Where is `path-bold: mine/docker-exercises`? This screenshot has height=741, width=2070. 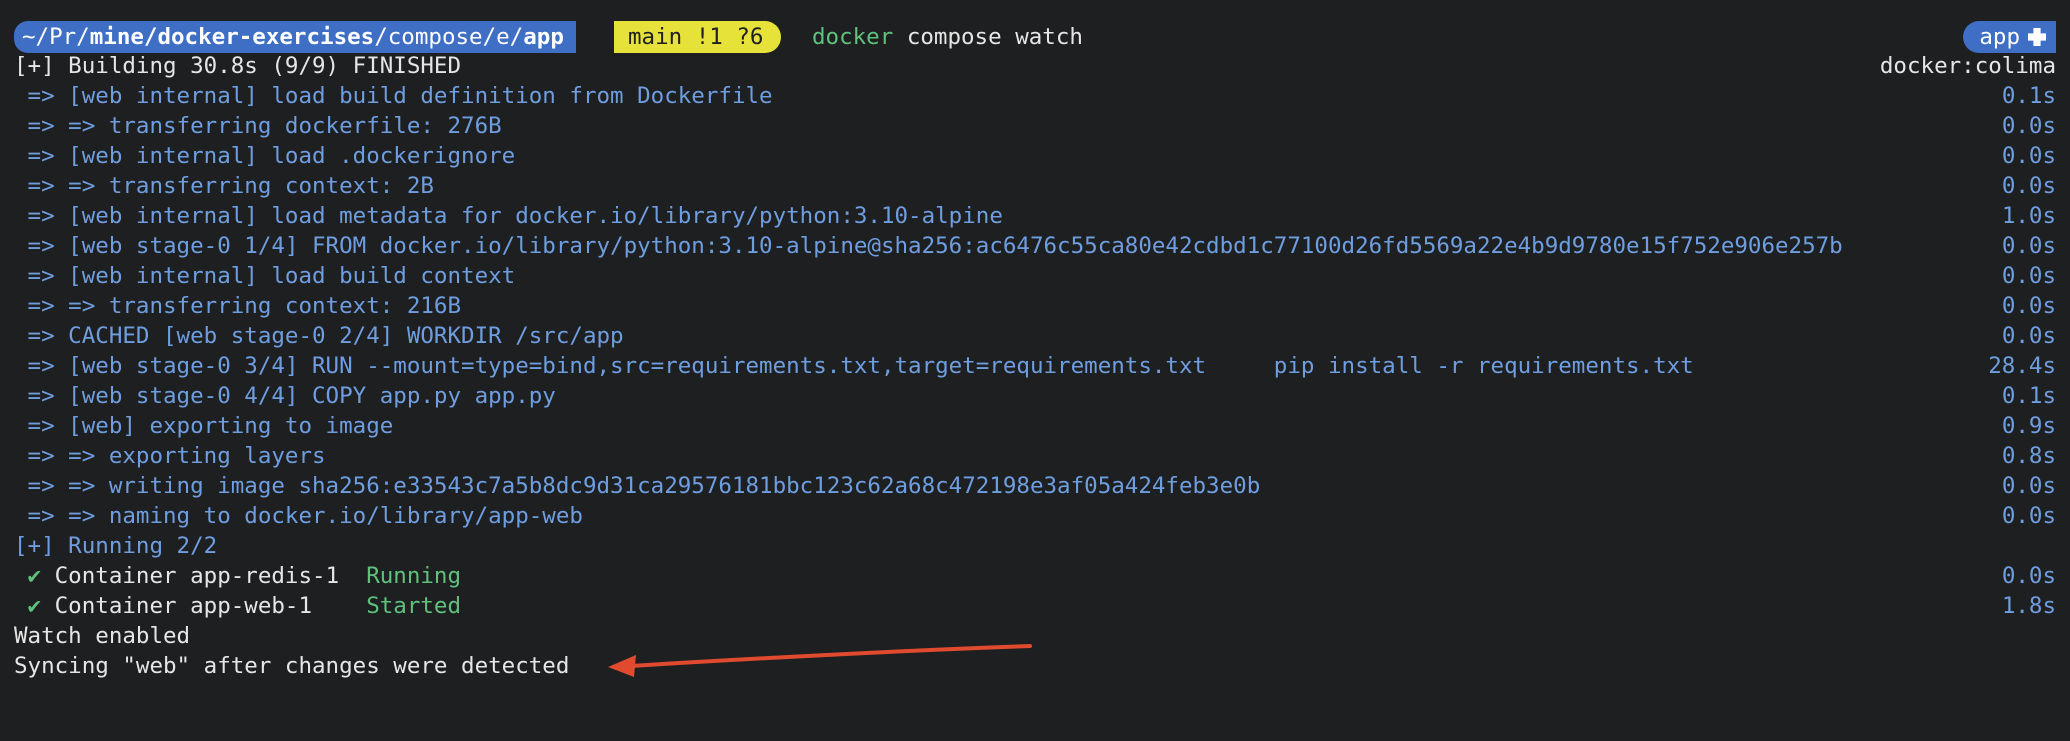 path-bold: mine/docker-exercises is located at coordinates (232, 37).